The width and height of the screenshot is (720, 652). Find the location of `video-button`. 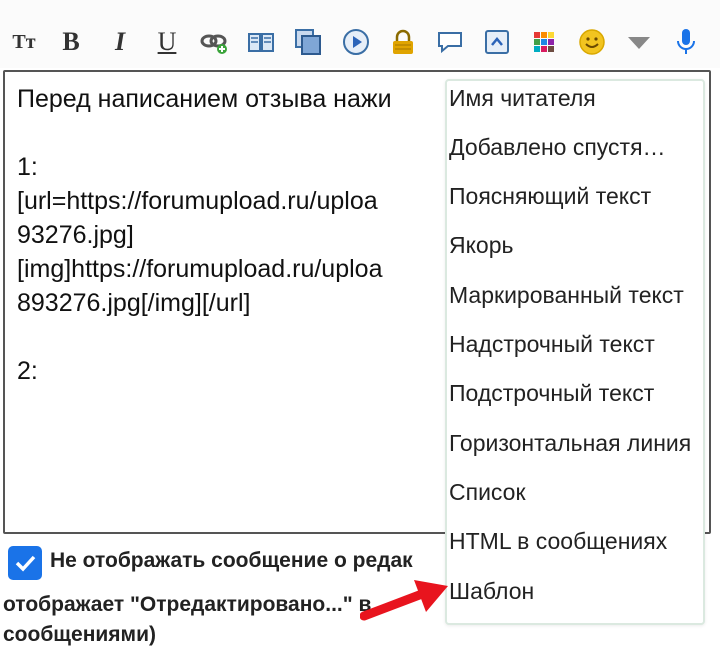

video-button is located at coordinates (356, 42).